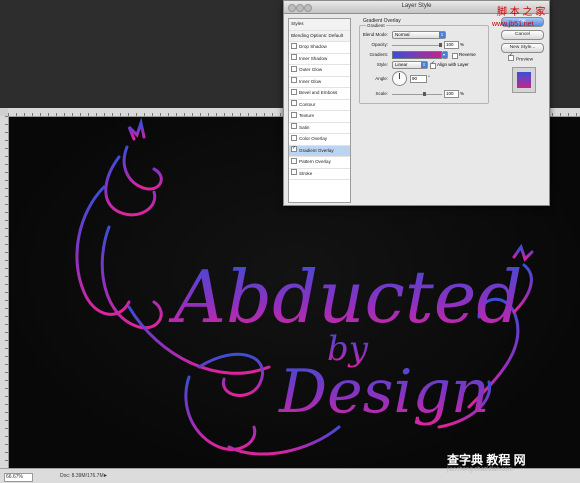 Image resolution: width=580 pixels, height=483 pixels. I want to click on cancel-button: Cancel, so click(522, 35).